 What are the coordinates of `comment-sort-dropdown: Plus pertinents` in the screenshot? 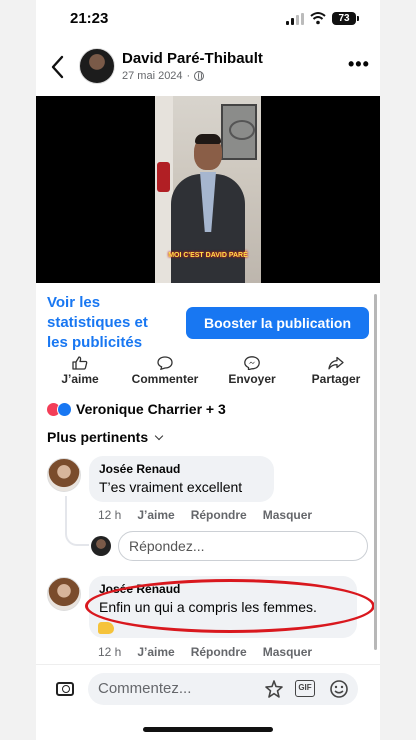 It's located at (105, 437).